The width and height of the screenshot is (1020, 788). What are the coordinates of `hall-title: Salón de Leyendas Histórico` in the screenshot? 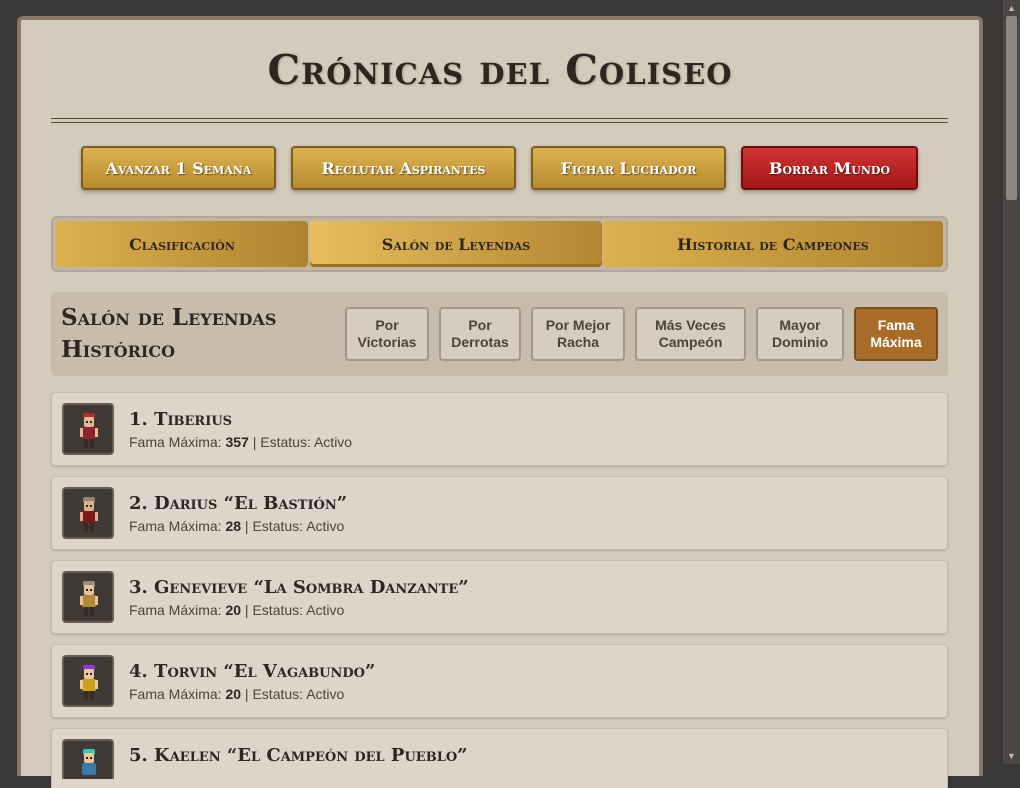 It's located at (169, 333).